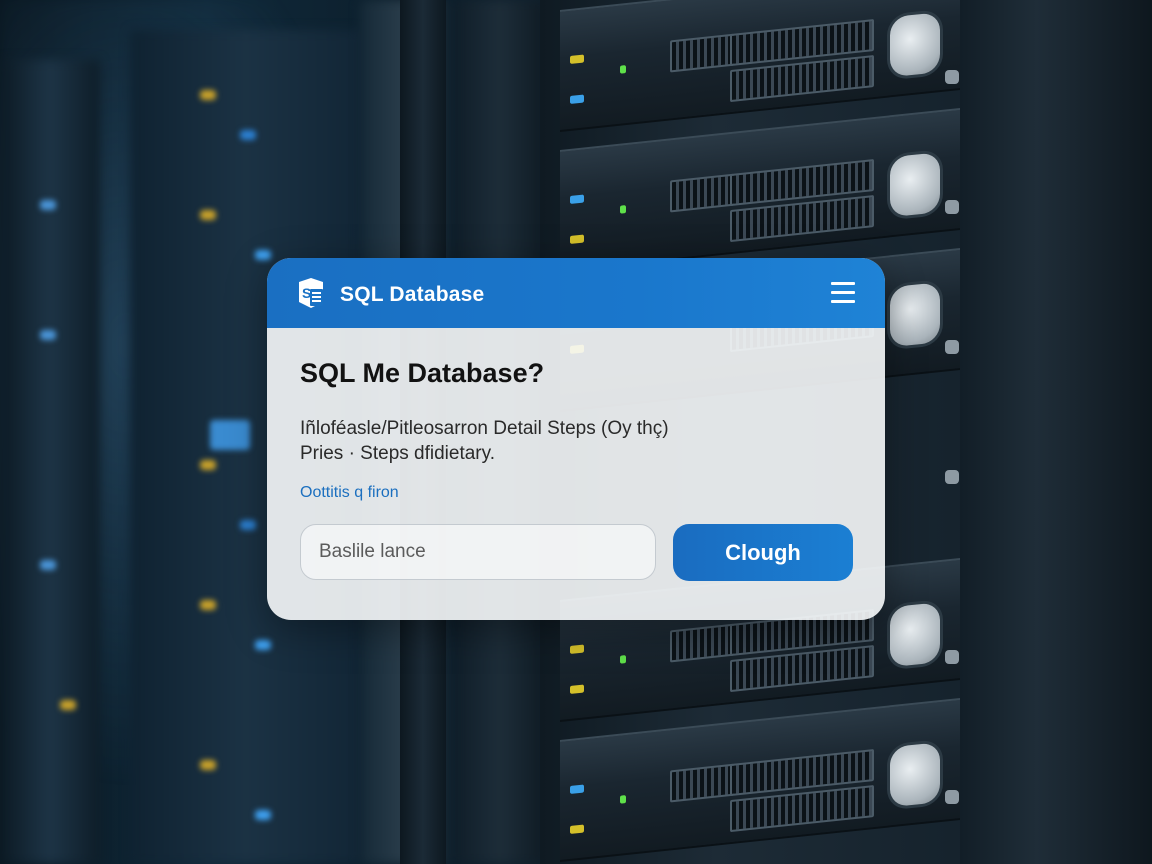  I want to click on svg-text: S, so click(306, 293).